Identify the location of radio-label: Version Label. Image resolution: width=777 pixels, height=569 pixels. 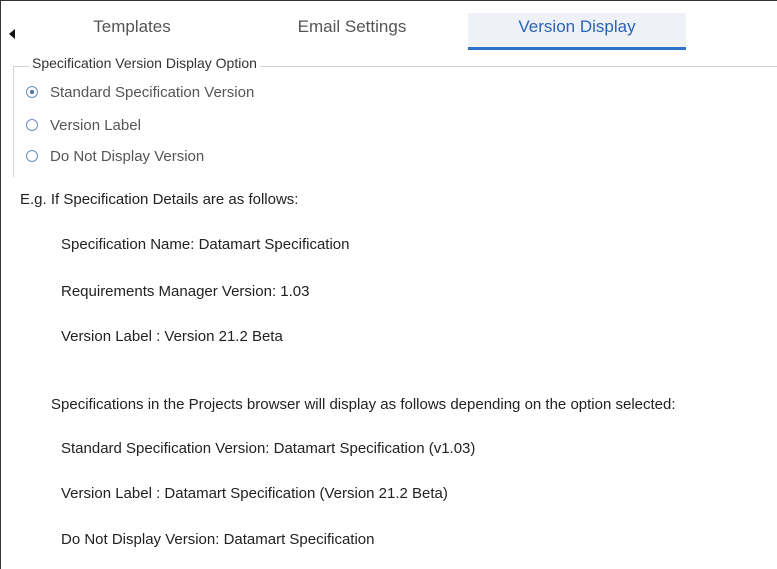
(95, 125).